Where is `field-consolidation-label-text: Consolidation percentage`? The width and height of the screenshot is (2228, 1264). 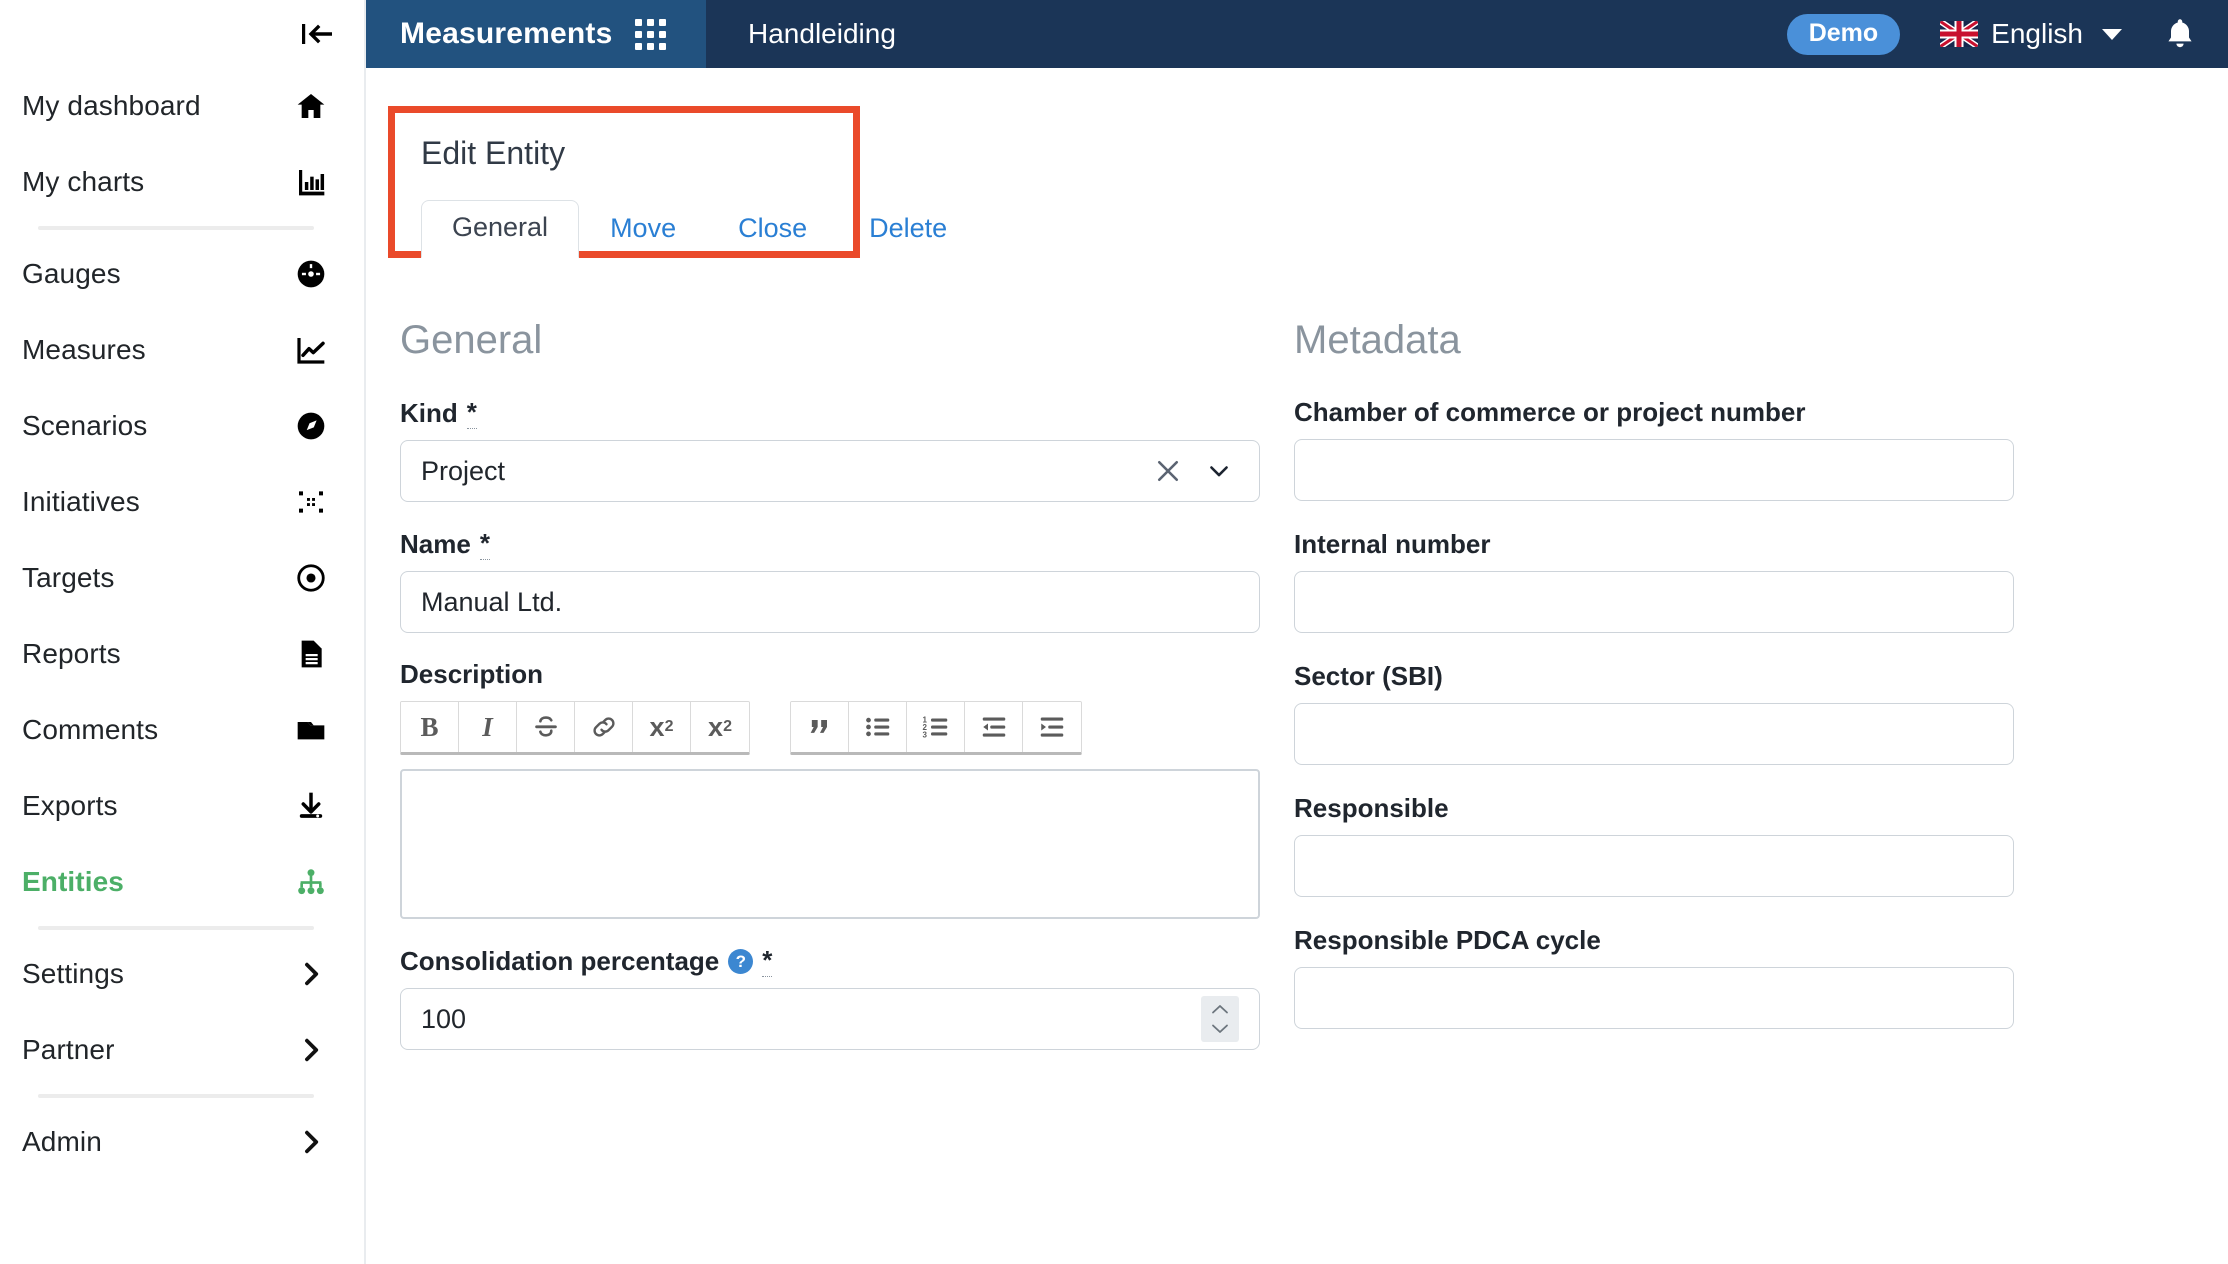 field-consolidation-label-text: Consolidation percentage is located at coordinates (560, 960).